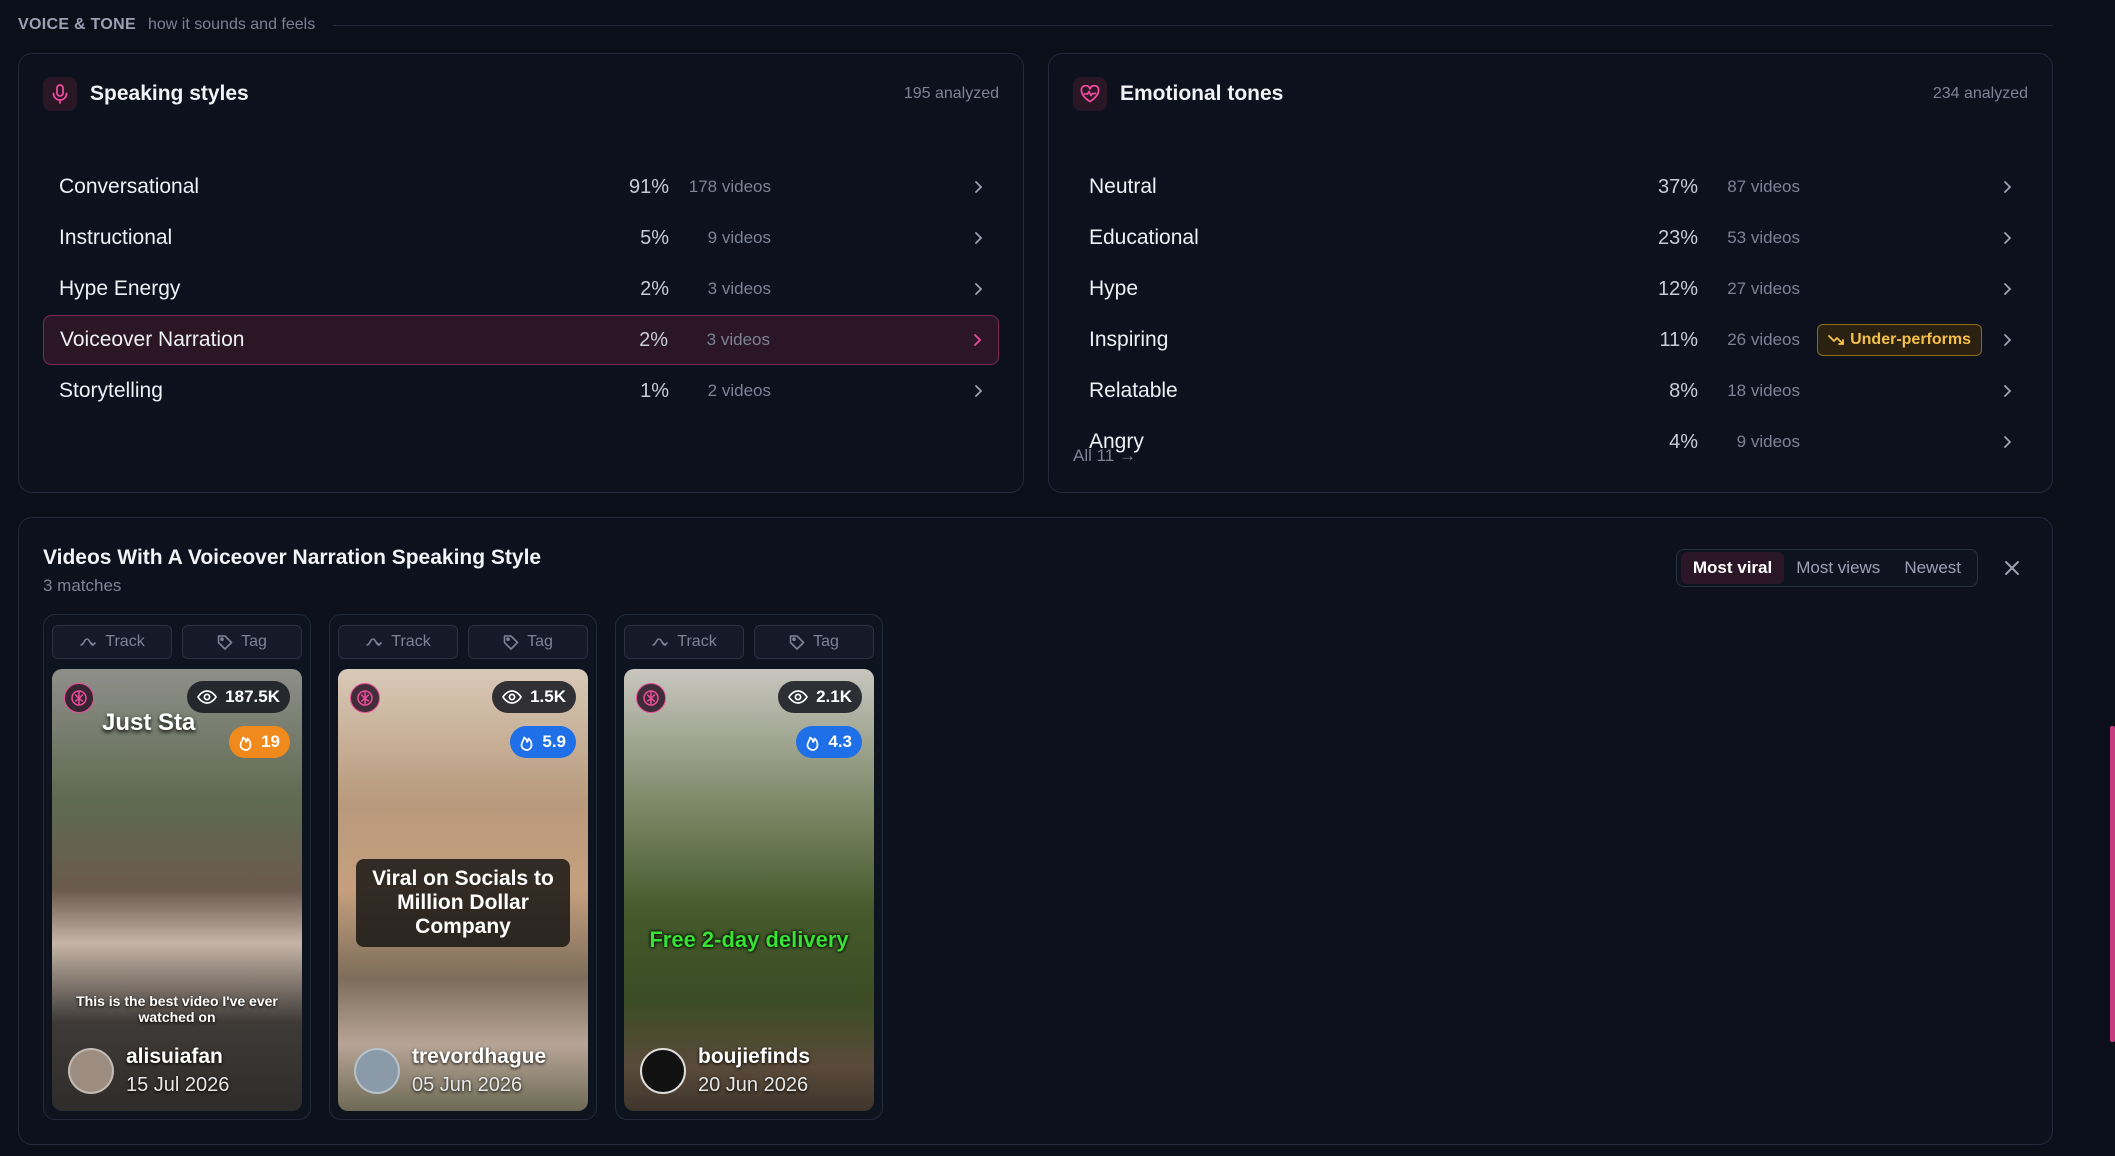 The width and height of the screenshot is (2115, 1156). Describe the element at coordinates (149, 722) in the screenshot. I see `thumbnail-overlay-text: Just Sta` at that location.